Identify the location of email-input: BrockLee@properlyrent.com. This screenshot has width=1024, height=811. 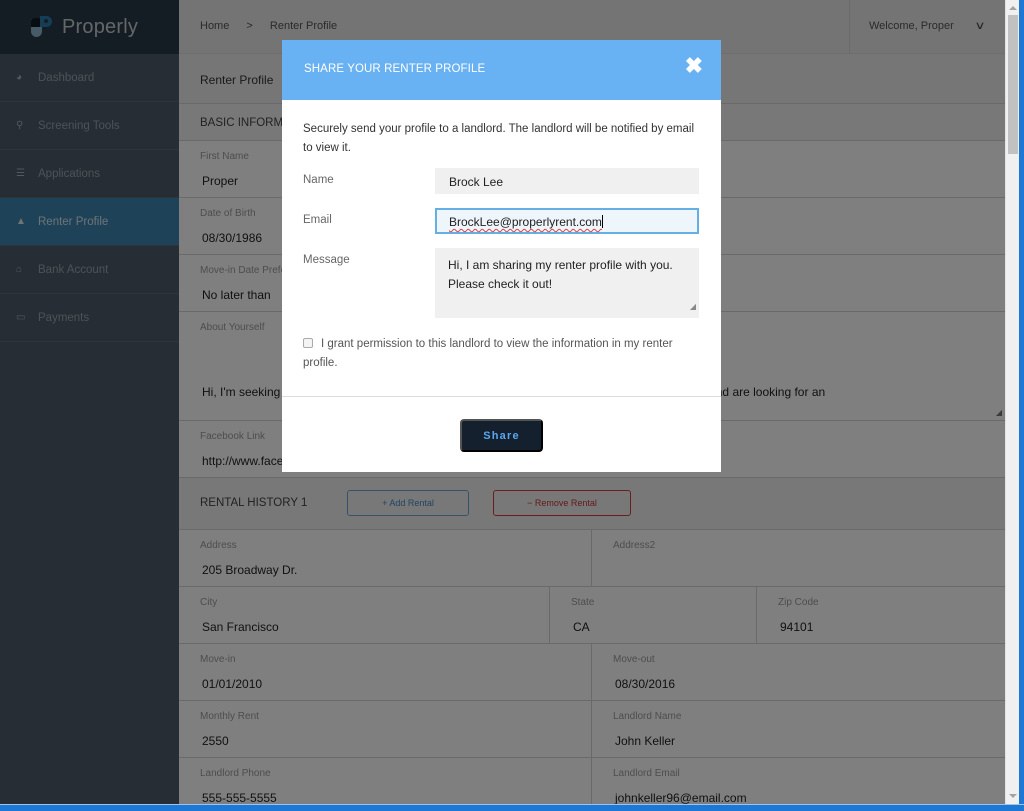
(567, 221).